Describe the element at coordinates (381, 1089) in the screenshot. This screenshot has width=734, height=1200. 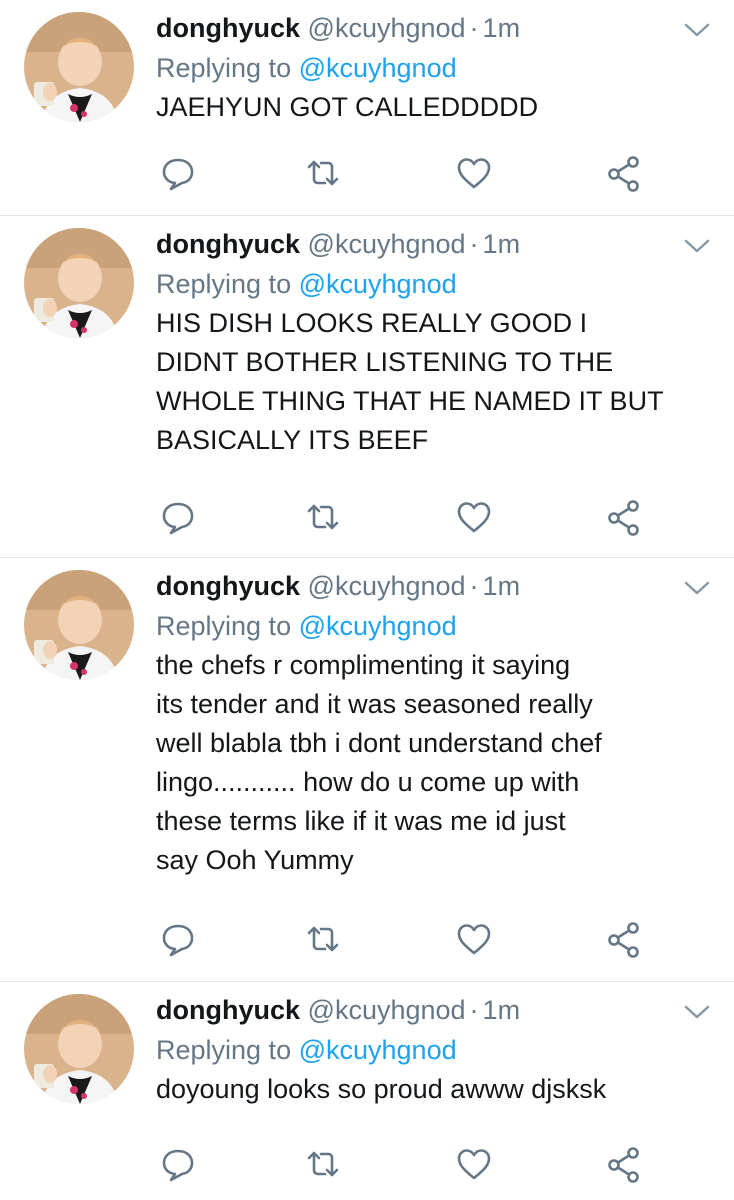
I see `tweet-text: doyoung looks so proud awww djsksk` at that location.